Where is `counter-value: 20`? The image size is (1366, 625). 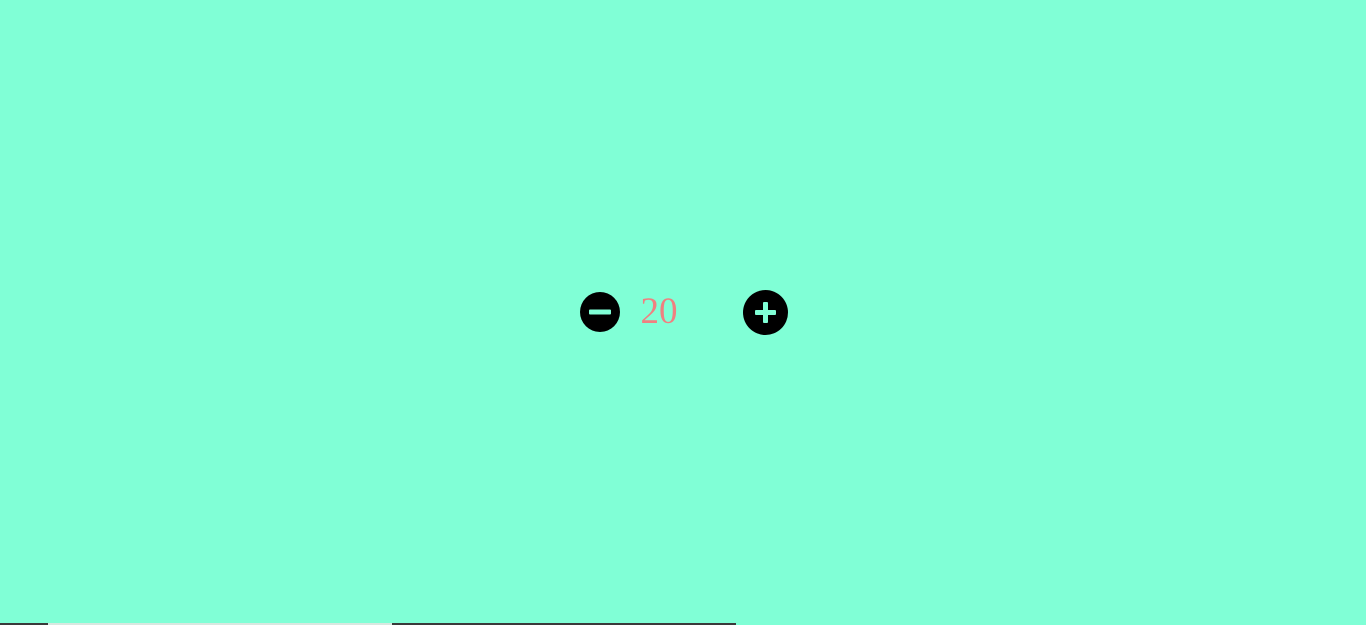
counter-value: 20 is located at coordinates (659, 311).